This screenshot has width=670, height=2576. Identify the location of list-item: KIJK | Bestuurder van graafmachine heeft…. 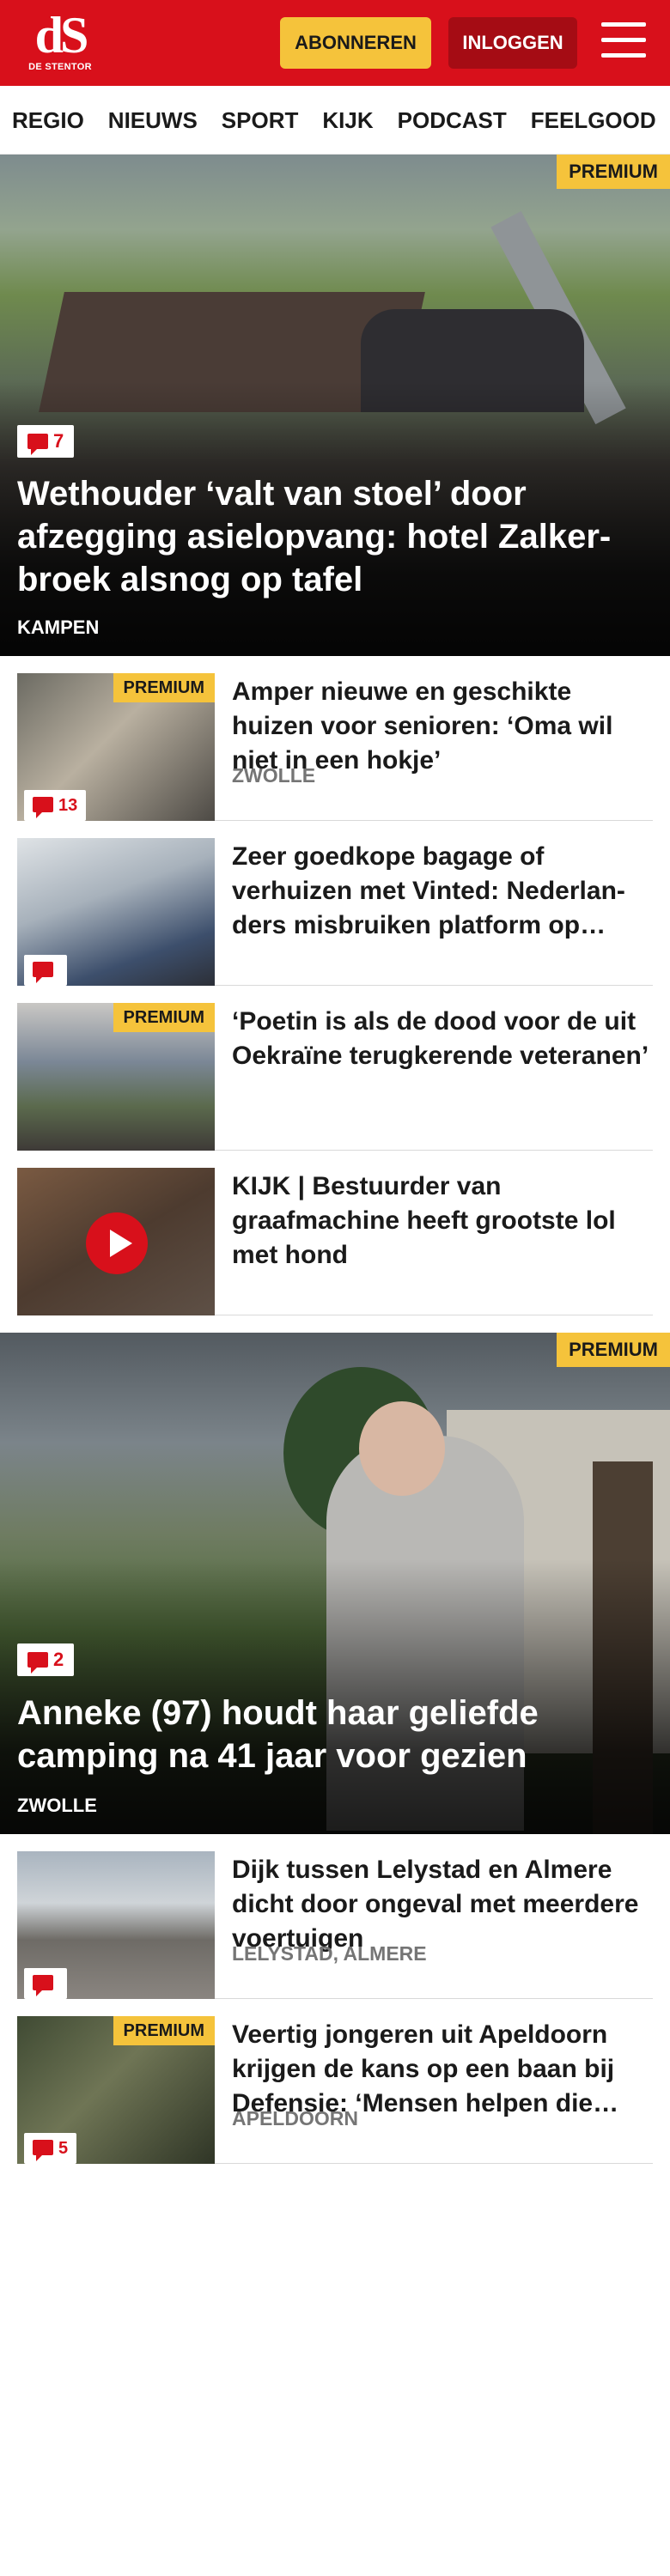
(335, 1233).